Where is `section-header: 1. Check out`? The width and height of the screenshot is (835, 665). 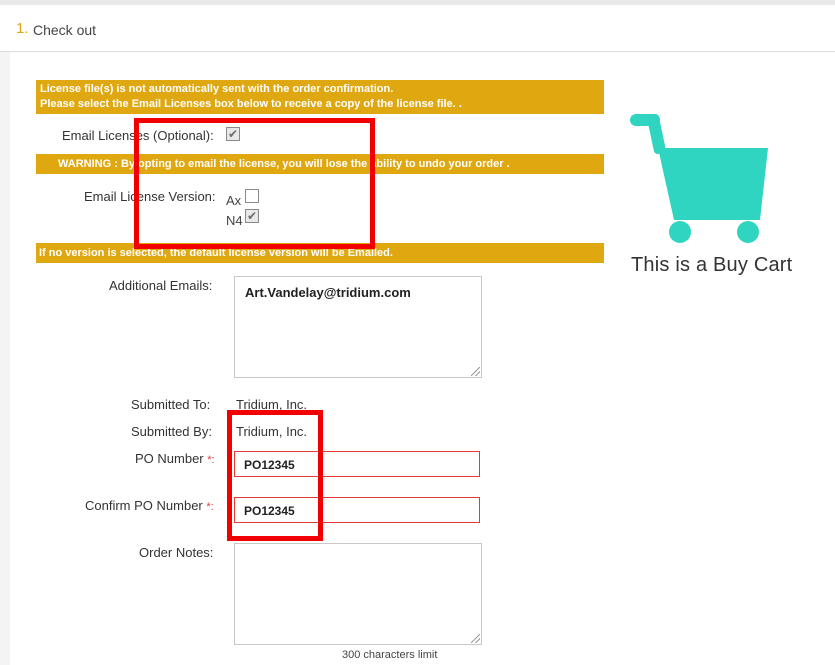 section-header: 1. Check out is located at coordinates (417, 28).